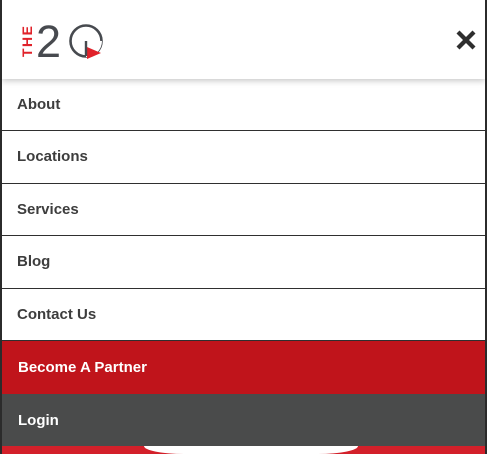 The height and width of the screenshot is (454, 487). I want to click on nav-item-about: About, so click(243, 105).